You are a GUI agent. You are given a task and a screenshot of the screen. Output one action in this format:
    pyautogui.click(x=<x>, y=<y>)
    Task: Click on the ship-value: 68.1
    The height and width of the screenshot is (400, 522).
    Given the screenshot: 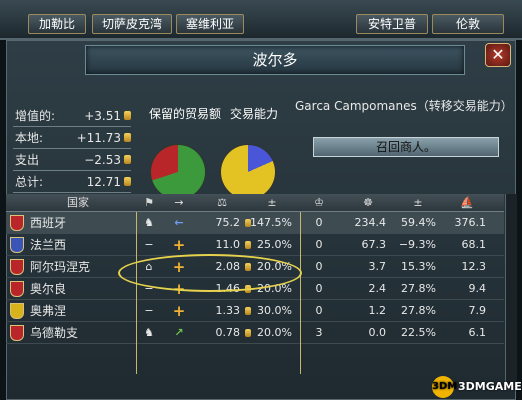 What is the action you would take?
    pyautogui.click(x=474, y=244)
    